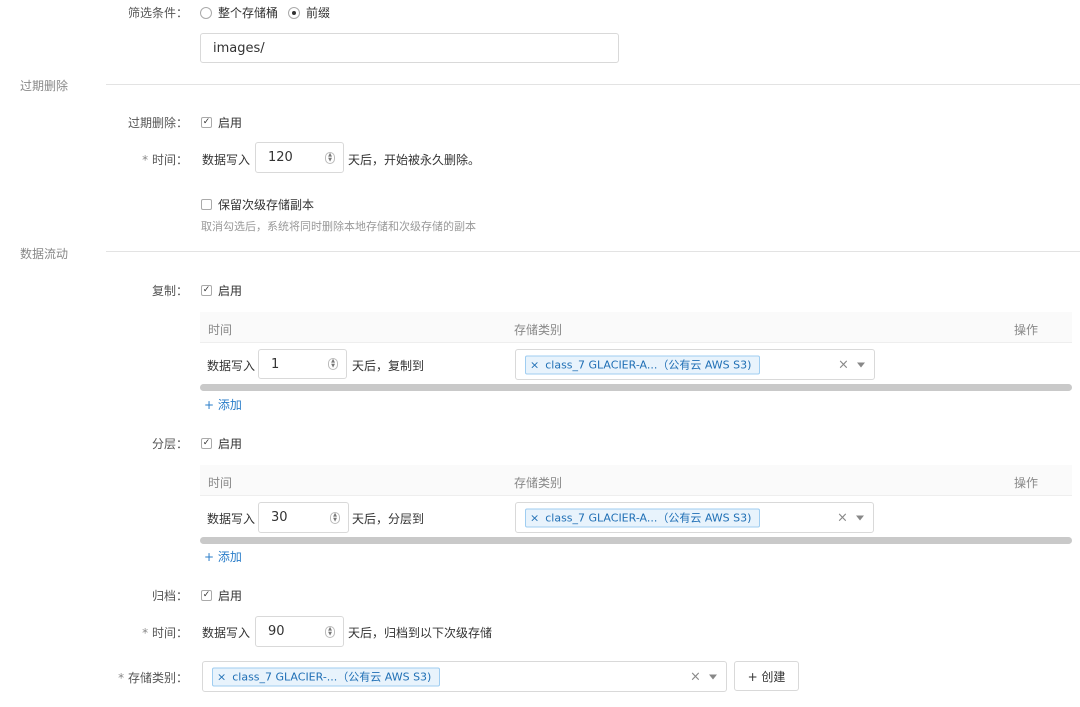  What do you see at coordinates (226, 633) in the screenshot?
I see `archive-before-text: 数据写入` at bounding box center [226, 633].